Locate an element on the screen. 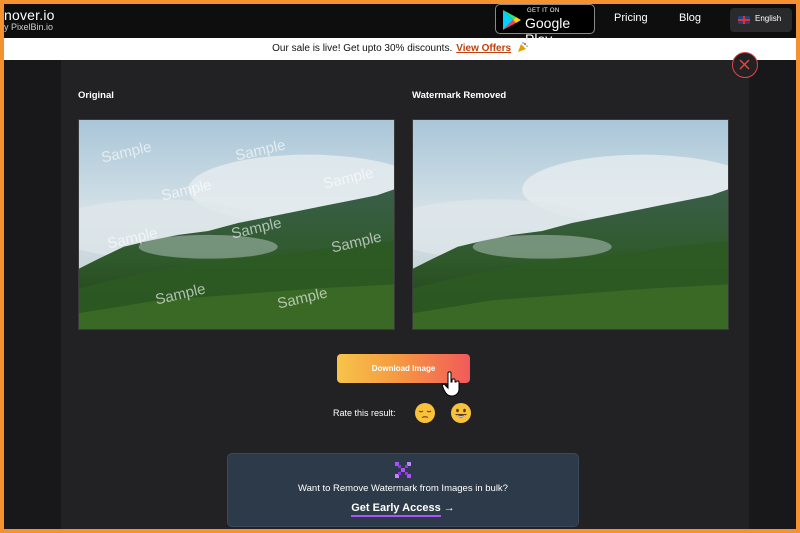 The height and width of the screenshot is (533, 800). get-early-access-link: Get Early Access → is located at coordinates (403, 509).